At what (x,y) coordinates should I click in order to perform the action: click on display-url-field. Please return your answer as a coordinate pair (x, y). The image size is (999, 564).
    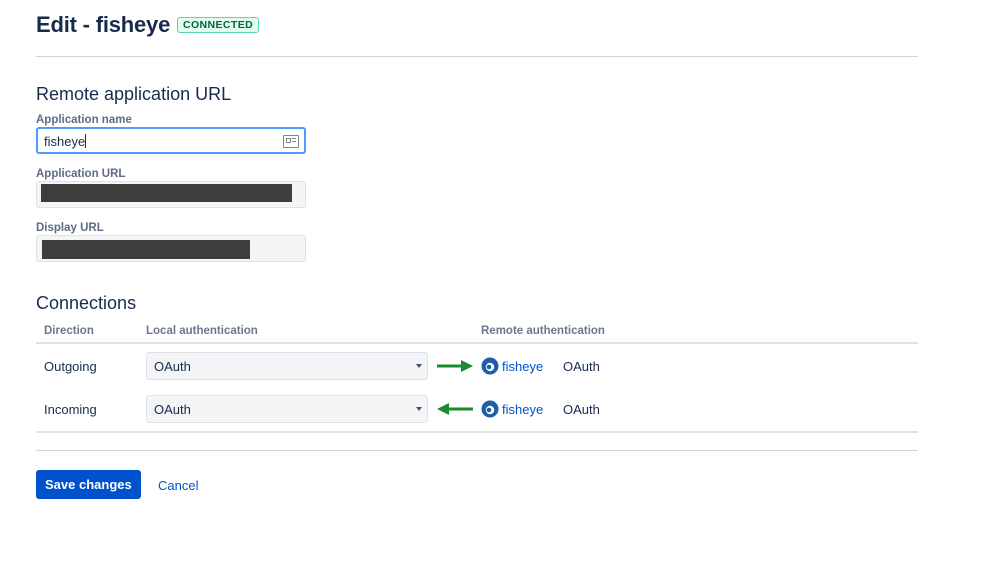
    Looking at the image, I should click on (171, 248).